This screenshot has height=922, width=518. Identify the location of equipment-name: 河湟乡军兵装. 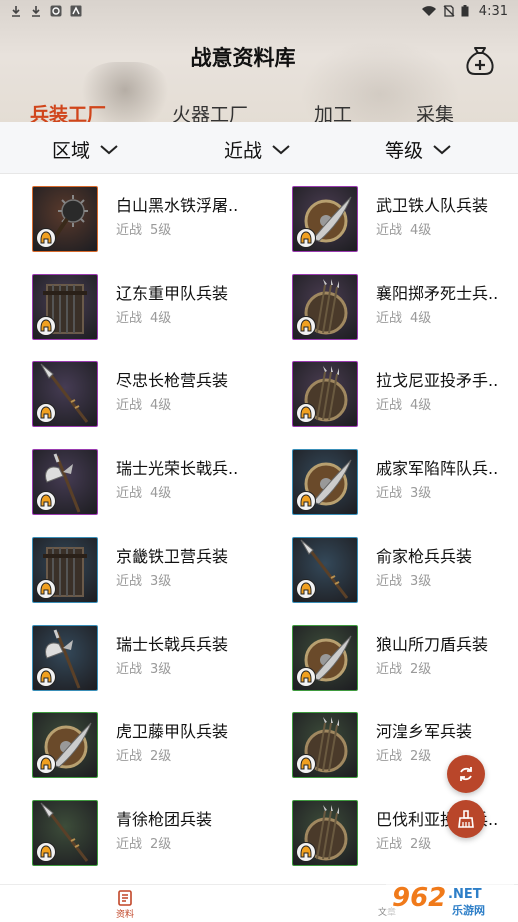
(424, 732).